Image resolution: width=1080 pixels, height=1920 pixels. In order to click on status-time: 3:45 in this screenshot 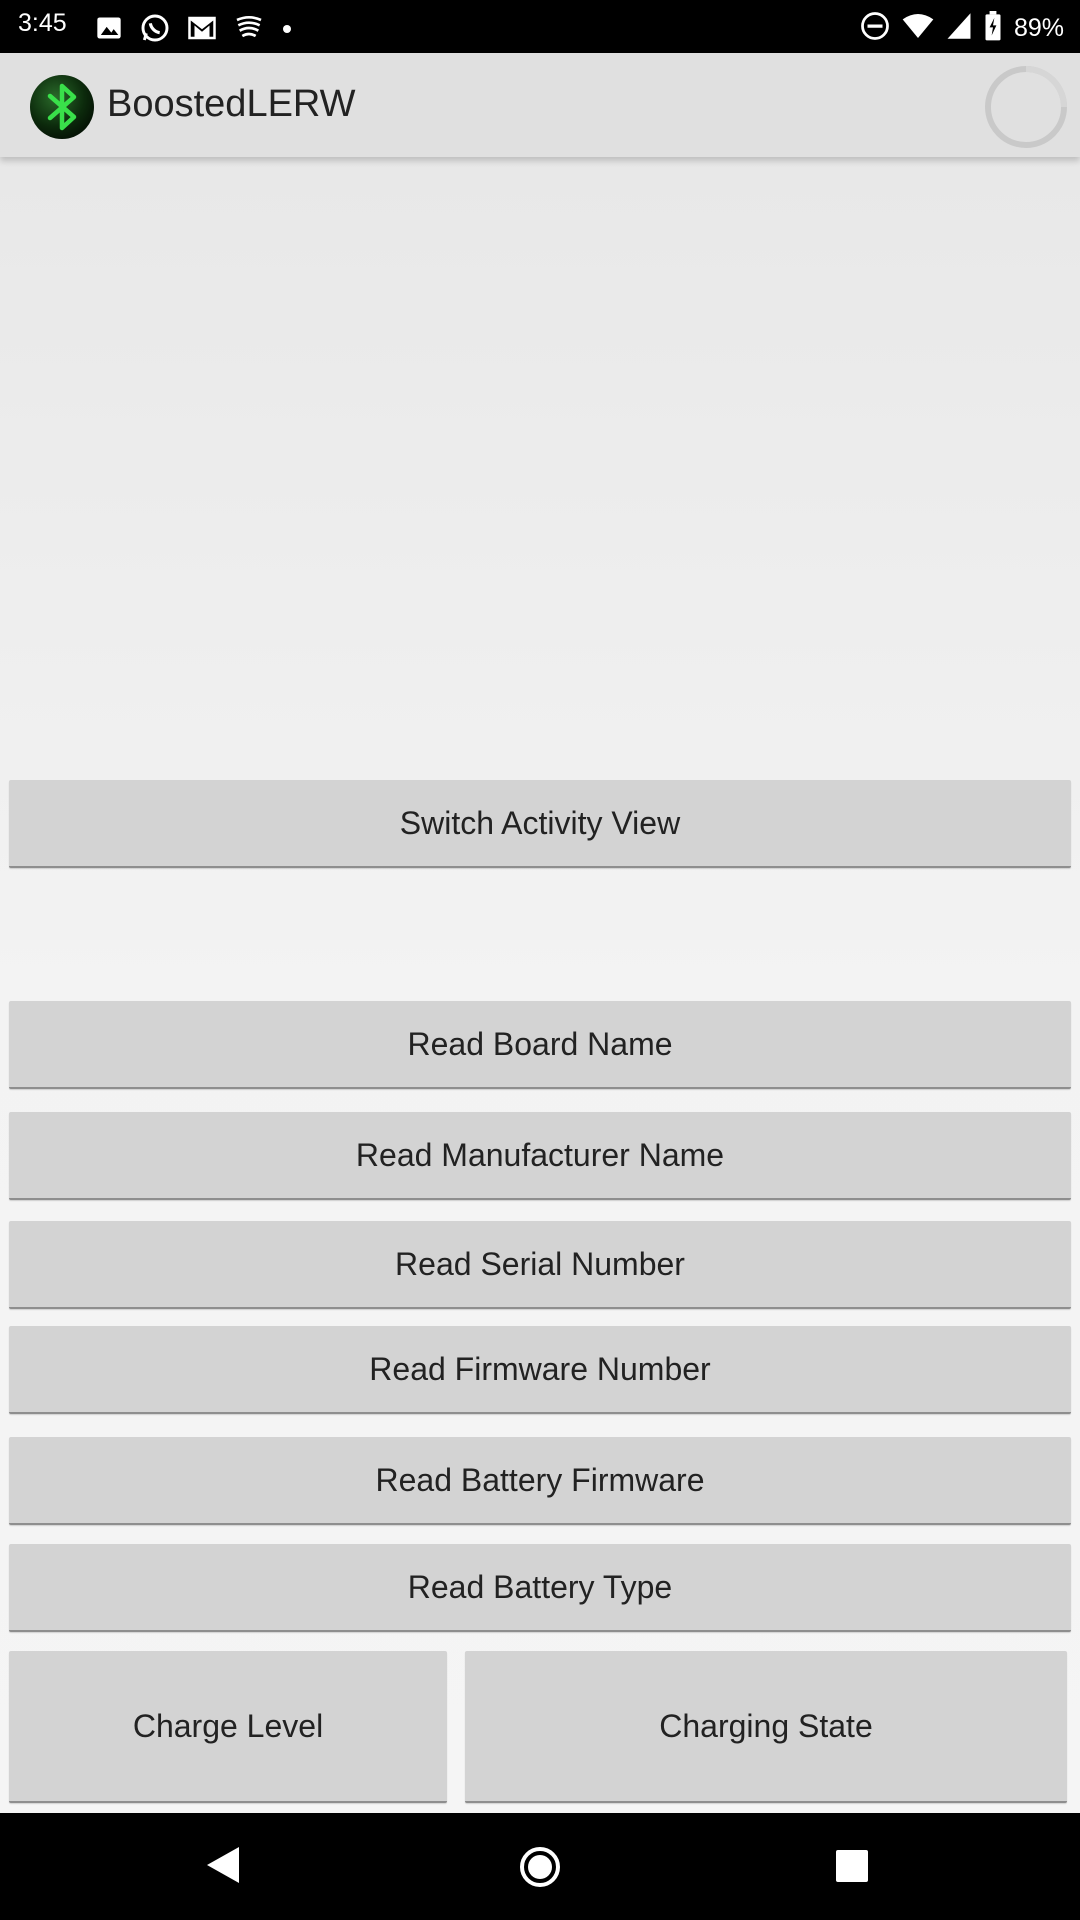, I will do `click(42, 23)`.